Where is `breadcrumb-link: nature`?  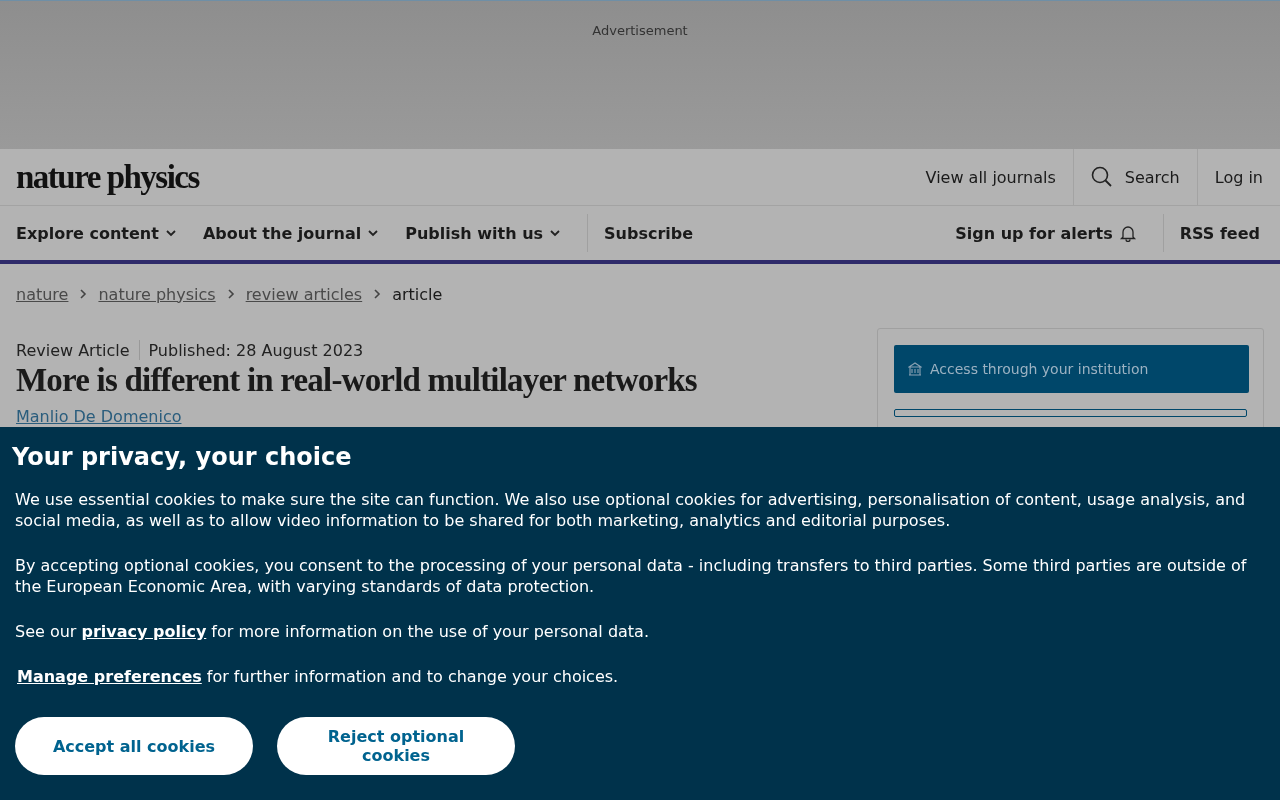 breadcrumb-link: nature is located at coordinates (42, 294).